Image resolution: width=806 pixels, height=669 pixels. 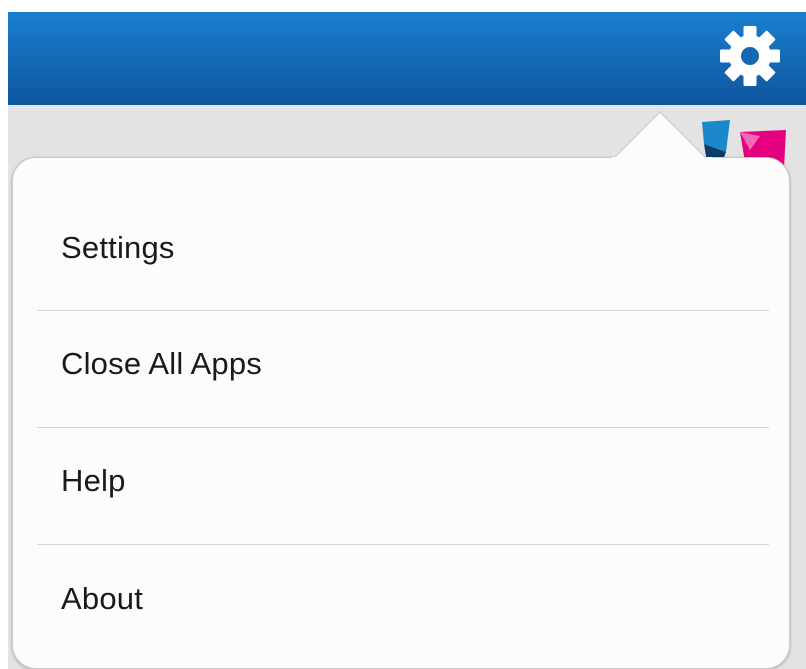 What do you see at coordinates (407, 58) in the screenshot?
I see `header-bar` at bounding box center [407, 58].